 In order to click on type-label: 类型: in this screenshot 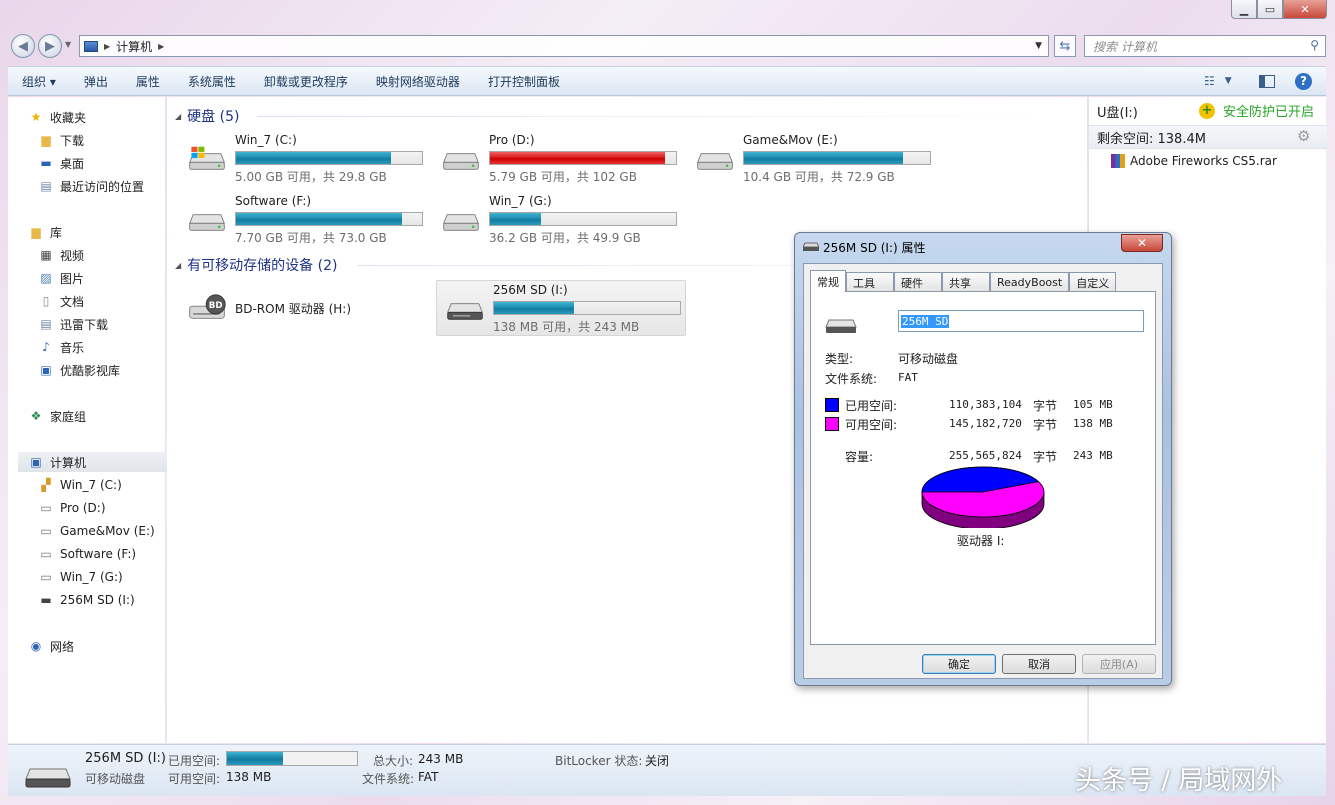, I will do `click(839, 359)`.